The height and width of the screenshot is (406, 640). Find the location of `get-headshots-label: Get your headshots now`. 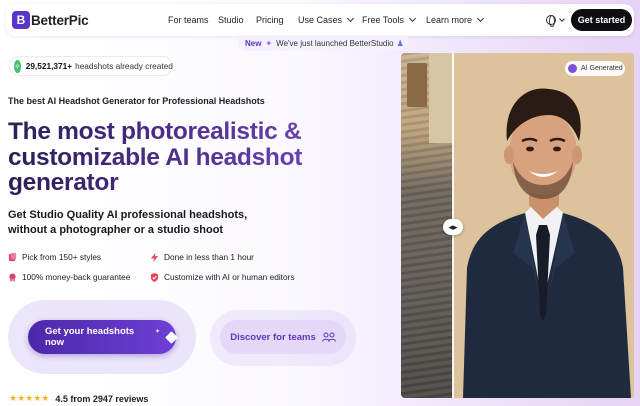

get-headshots-label: Get your headshots now is located at coordinates (90, 337).